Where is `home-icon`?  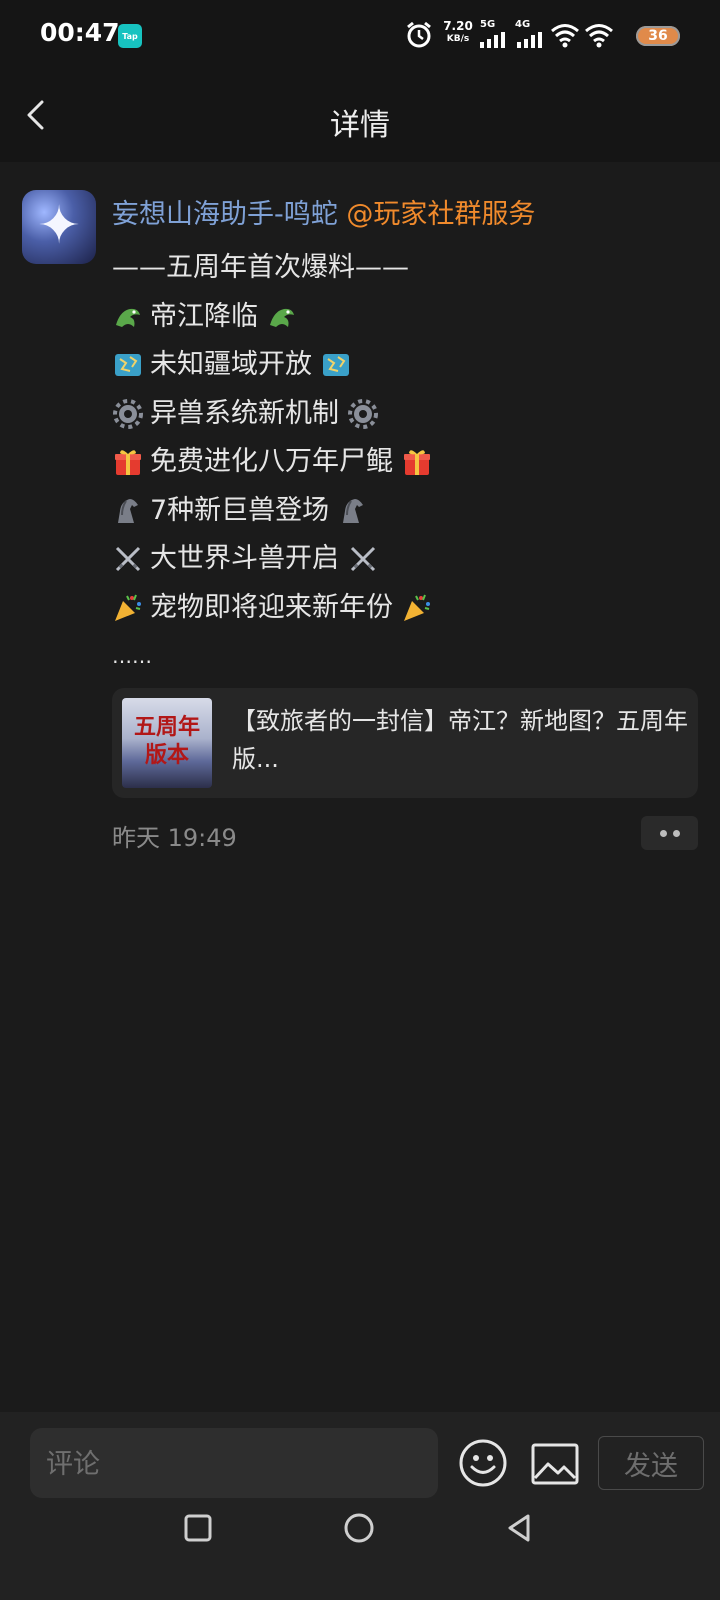 home-icon is located at coordinates (359, 1529).